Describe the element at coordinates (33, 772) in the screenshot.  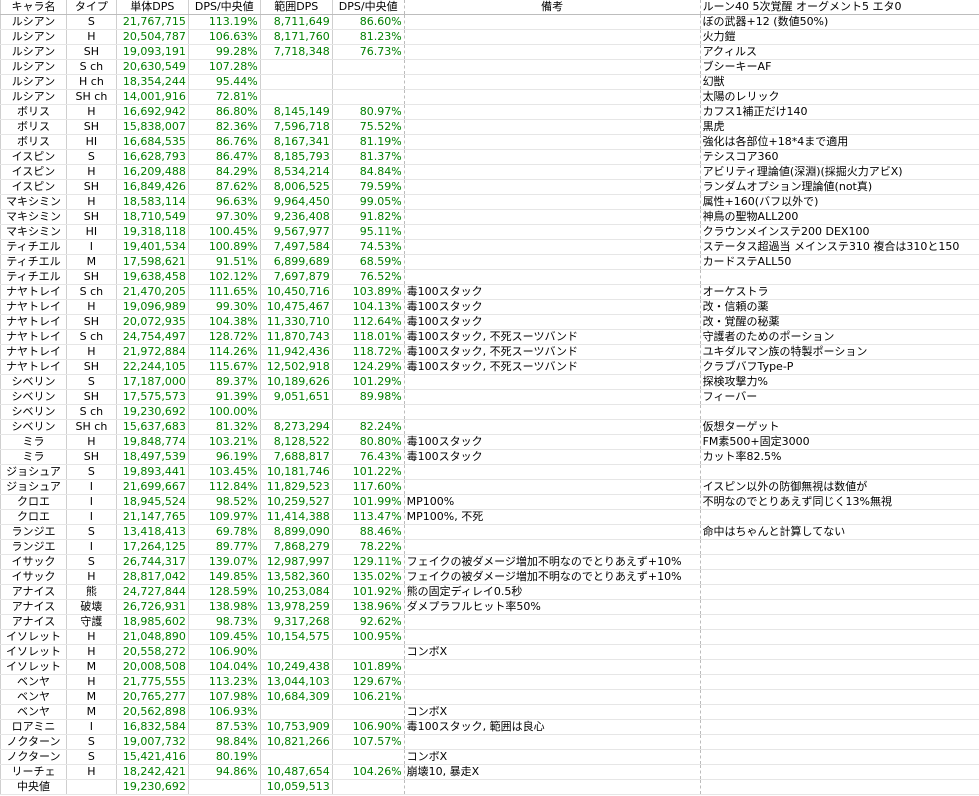
I see `cell-character: リーチェ` at that location.